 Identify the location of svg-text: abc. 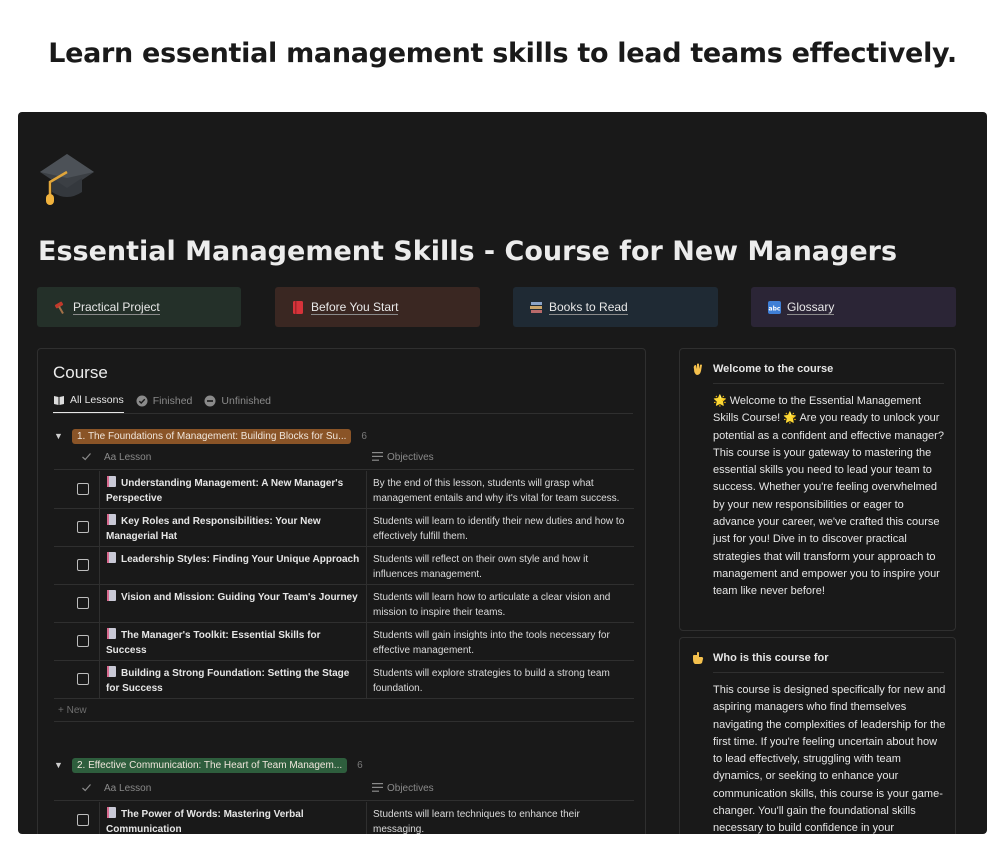
(774, 308).